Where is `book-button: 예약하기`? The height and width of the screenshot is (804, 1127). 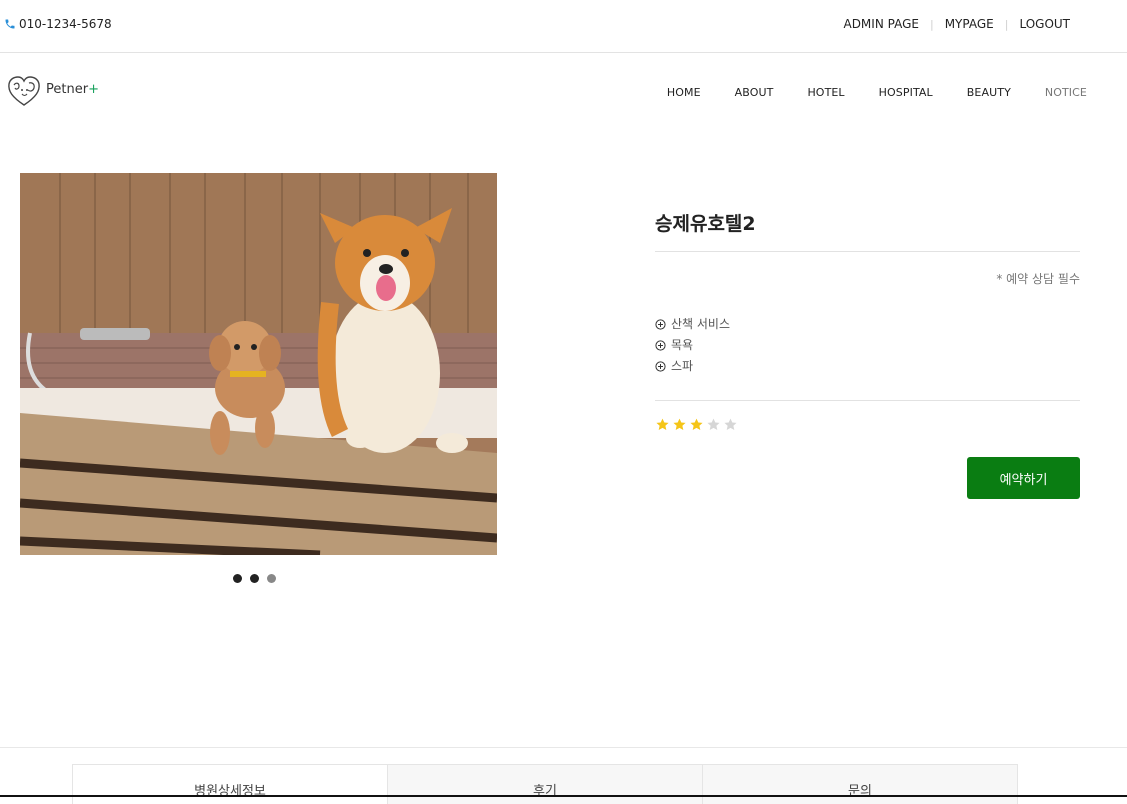 book-button: 예약하기 is located at coordinates (1023, 478).